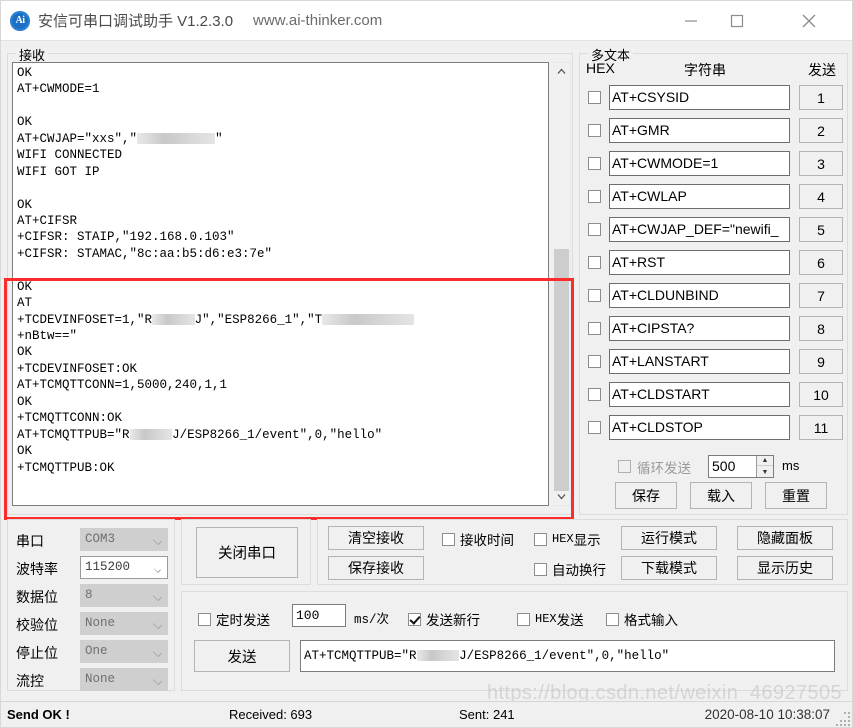 The image size is (853, 728). I want to click on command-send-button: 2, so click(821, 130).